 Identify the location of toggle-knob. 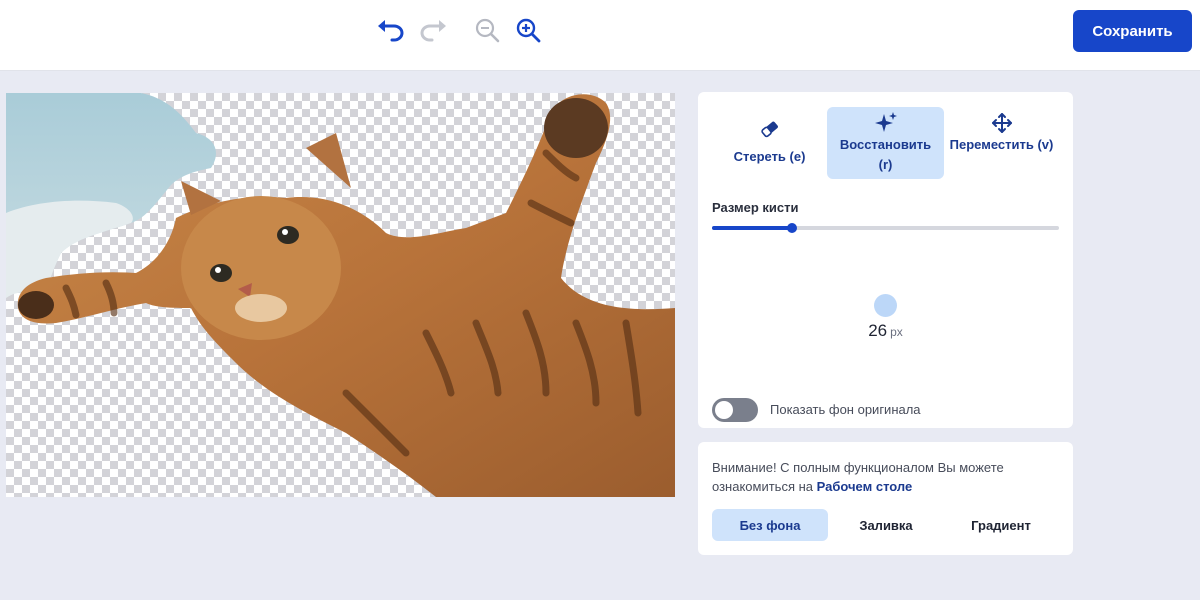
(724, 410).